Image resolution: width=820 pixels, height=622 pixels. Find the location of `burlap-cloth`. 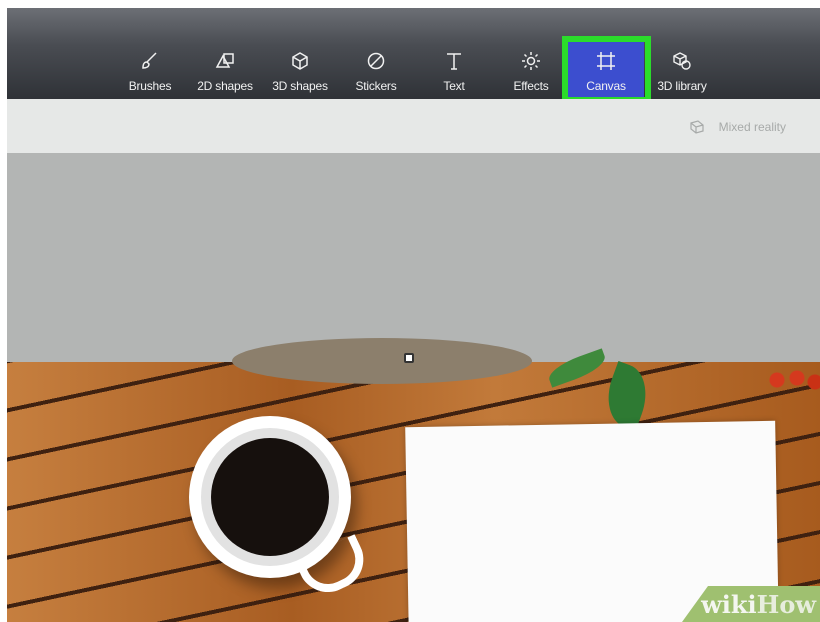

burlap-cloth is located at coordinates (382, 361).